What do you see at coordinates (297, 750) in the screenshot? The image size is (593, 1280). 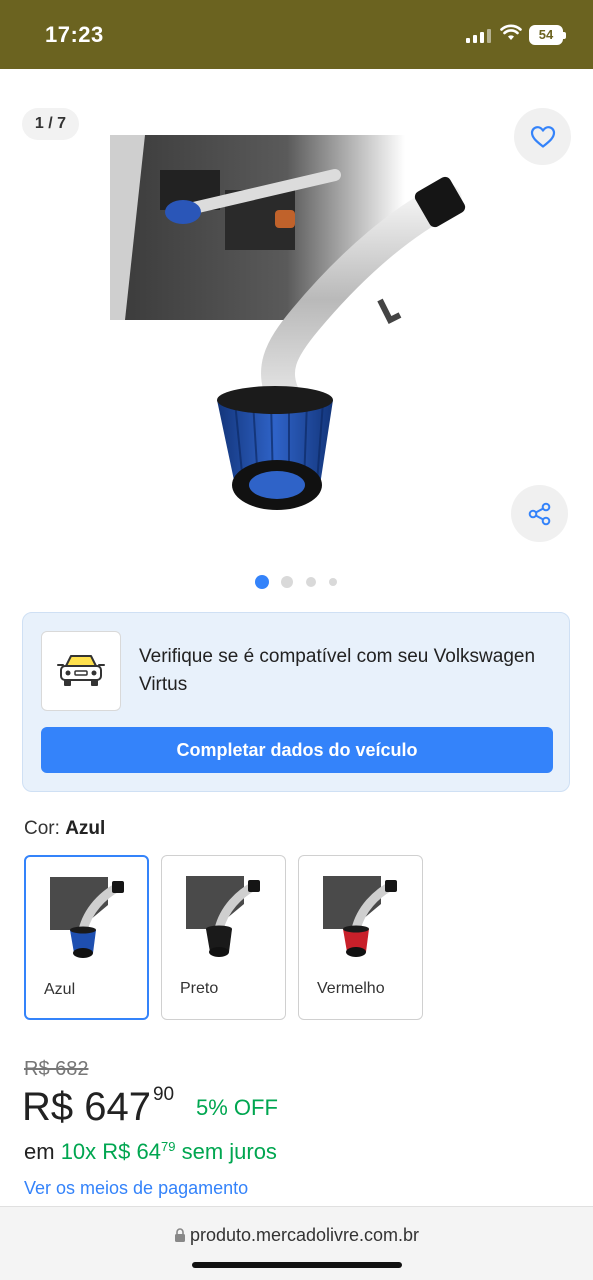 I see `complete-vehicle-data-button: Completar dados do veículo` at bounding box center [297, 750].